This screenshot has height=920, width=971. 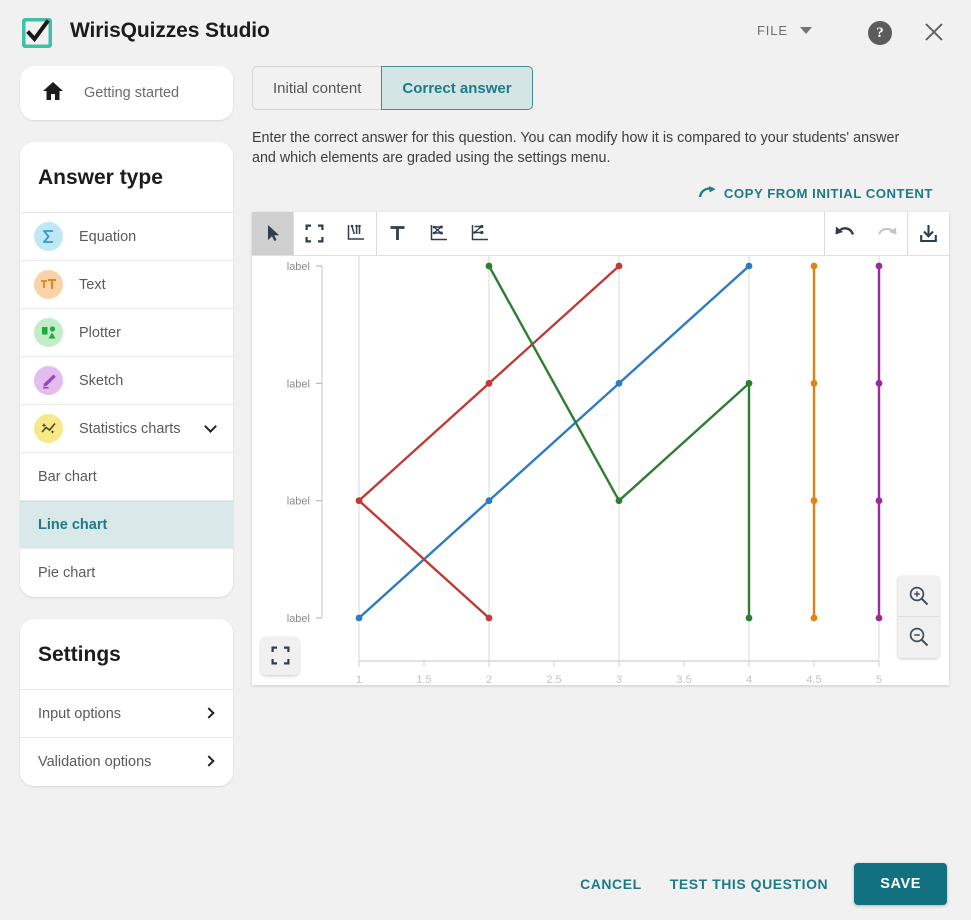 What do you see at coordinates (553, 679) in the screenshot?
I see `svg-text: 2.5` at bounding box center [553, 679].